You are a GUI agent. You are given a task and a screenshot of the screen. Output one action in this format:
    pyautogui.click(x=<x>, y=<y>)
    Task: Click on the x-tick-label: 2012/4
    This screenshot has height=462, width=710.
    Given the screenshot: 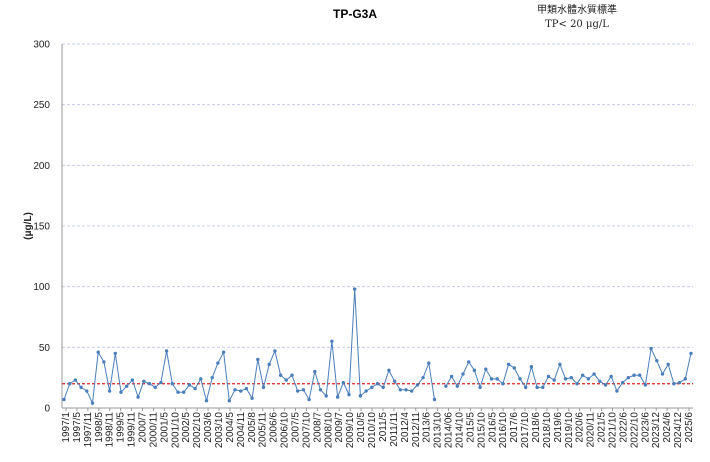 What is the action you would take?
    pyautogui.click(x=405, y=427)
    